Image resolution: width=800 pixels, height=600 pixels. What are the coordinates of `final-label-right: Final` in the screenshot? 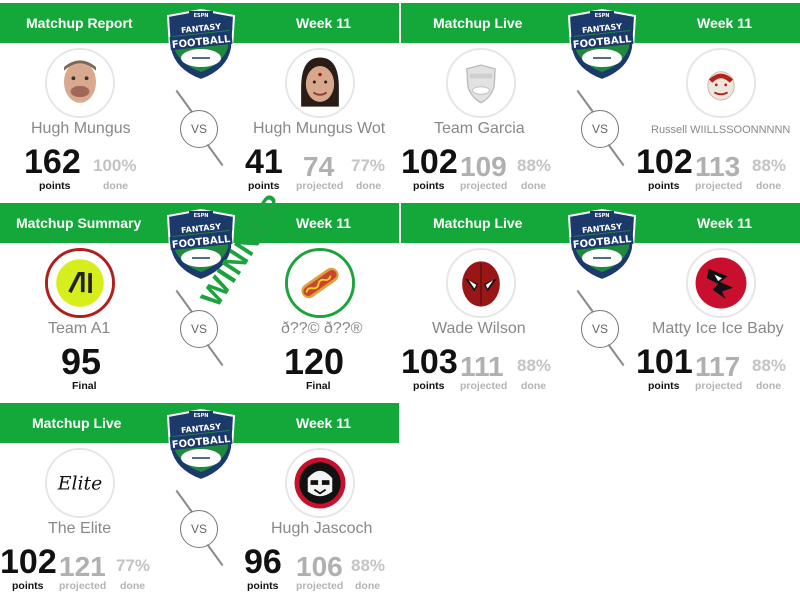 It's located at (318, 386).